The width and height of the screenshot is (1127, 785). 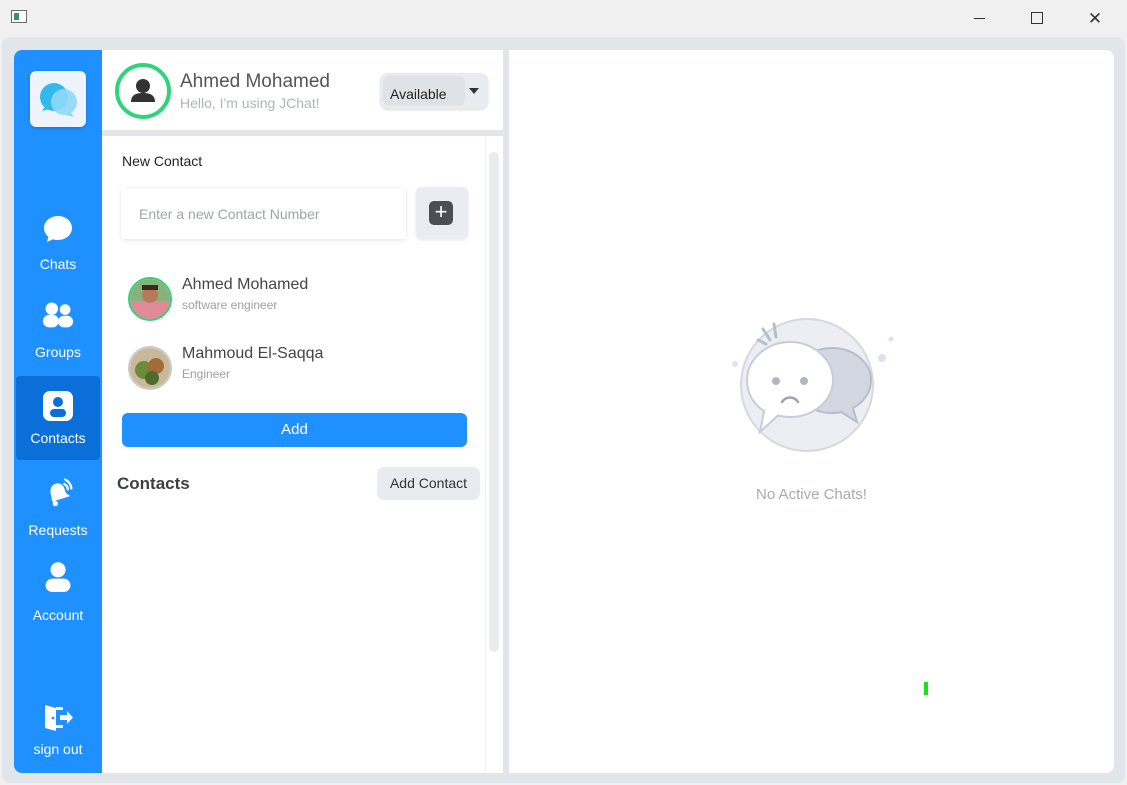 I want to click on bell-ringing-icon, so click(x=61, y=492).